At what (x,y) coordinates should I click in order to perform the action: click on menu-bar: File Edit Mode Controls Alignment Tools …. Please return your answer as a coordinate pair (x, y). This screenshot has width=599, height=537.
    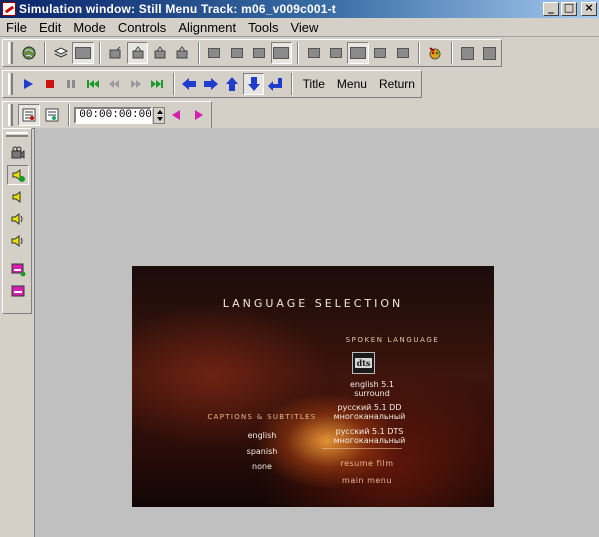
    Looking at the image, I should click on (299, 27).